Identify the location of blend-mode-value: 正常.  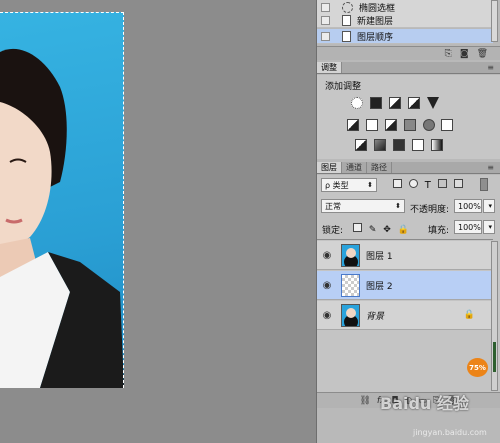
(333, 206).